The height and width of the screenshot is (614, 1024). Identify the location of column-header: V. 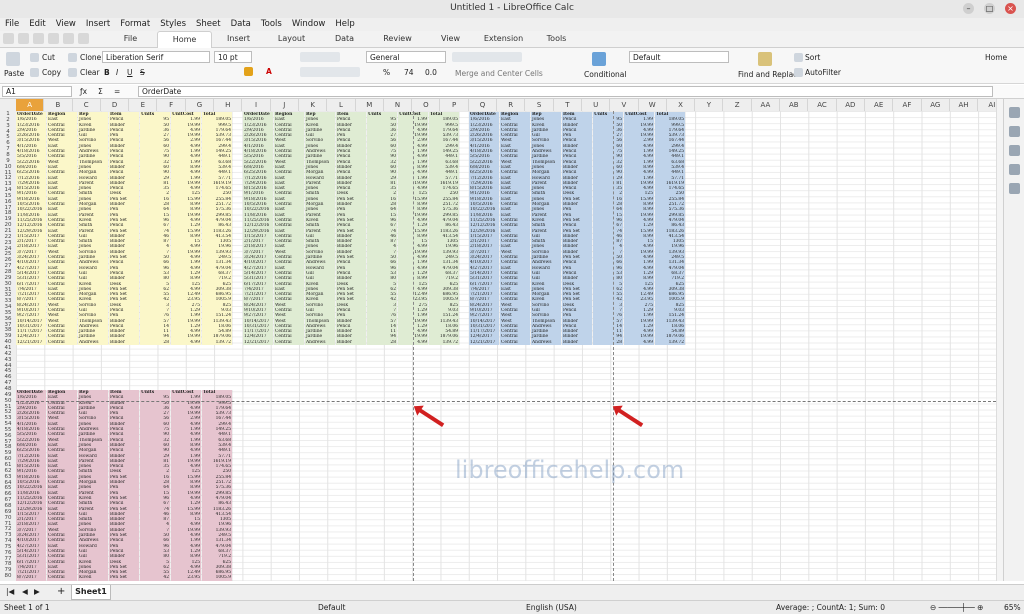
(624, 105).